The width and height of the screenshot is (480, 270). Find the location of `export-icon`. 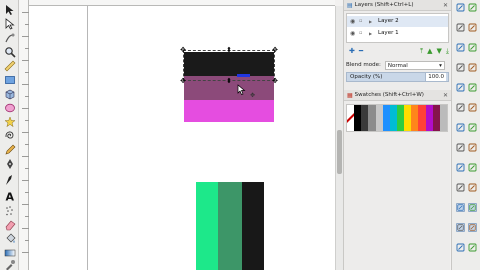

export-icon is located at coordinates (472, 47).